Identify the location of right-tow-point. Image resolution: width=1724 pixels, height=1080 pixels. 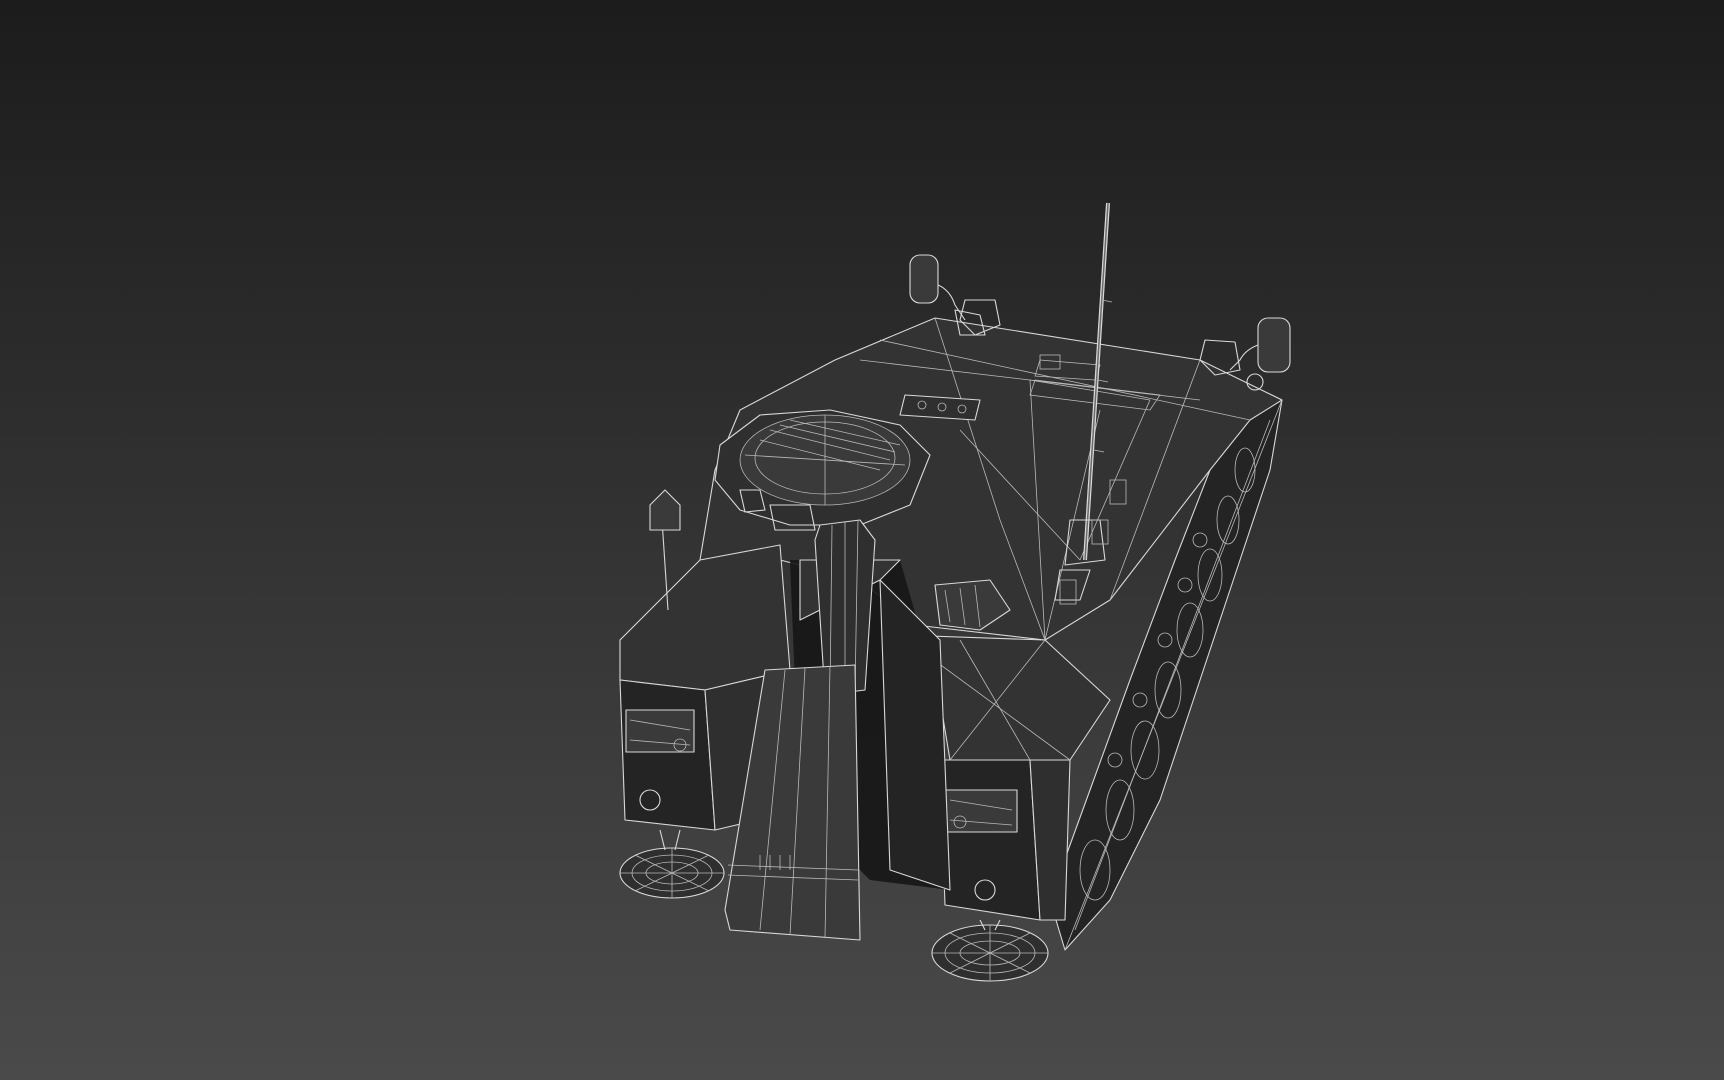
(990, 950).